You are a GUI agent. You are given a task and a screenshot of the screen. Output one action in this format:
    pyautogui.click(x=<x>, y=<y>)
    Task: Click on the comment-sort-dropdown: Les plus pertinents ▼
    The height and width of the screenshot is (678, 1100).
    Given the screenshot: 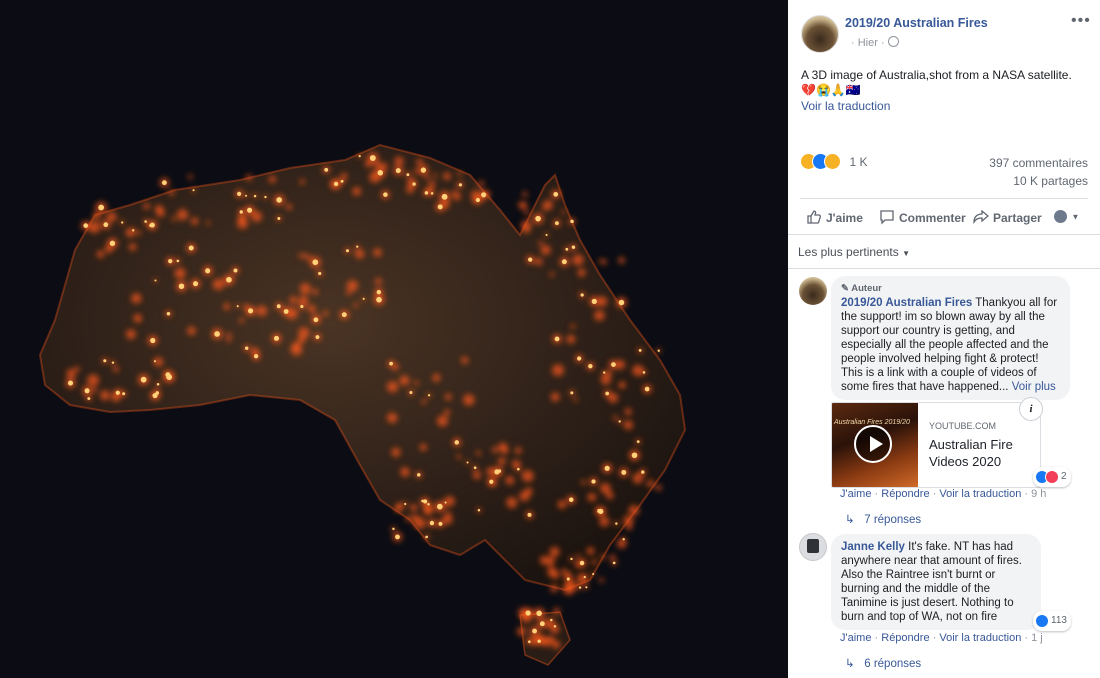 What is the action you would take?
    pyautogui.click(x=854, y=252)
    